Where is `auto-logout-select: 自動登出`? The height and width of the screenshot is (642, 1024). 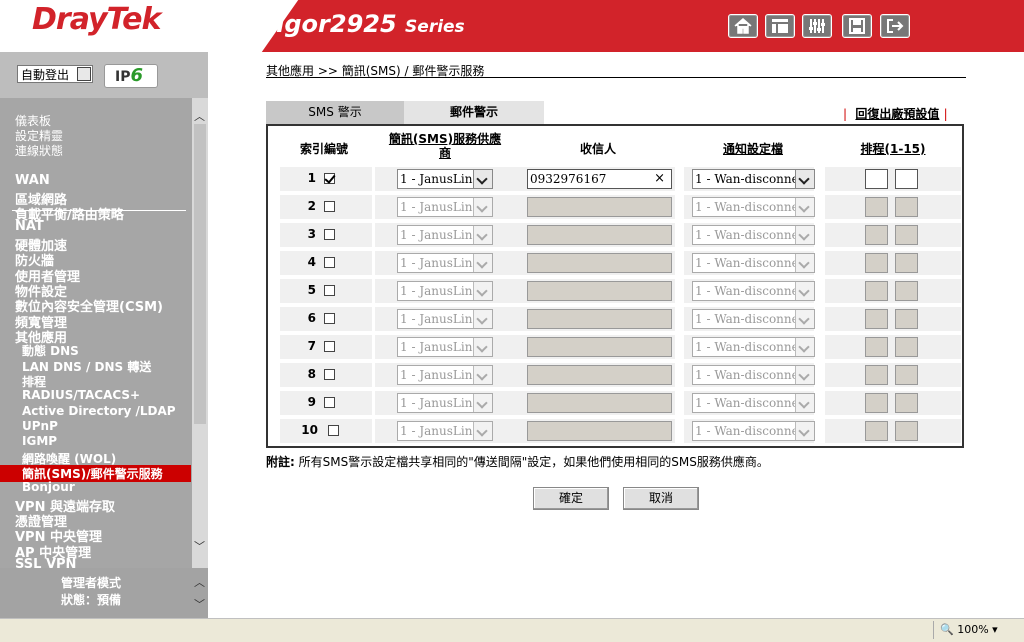 auto-logout-select: 自動登出 is located at coordinates (55, 74).